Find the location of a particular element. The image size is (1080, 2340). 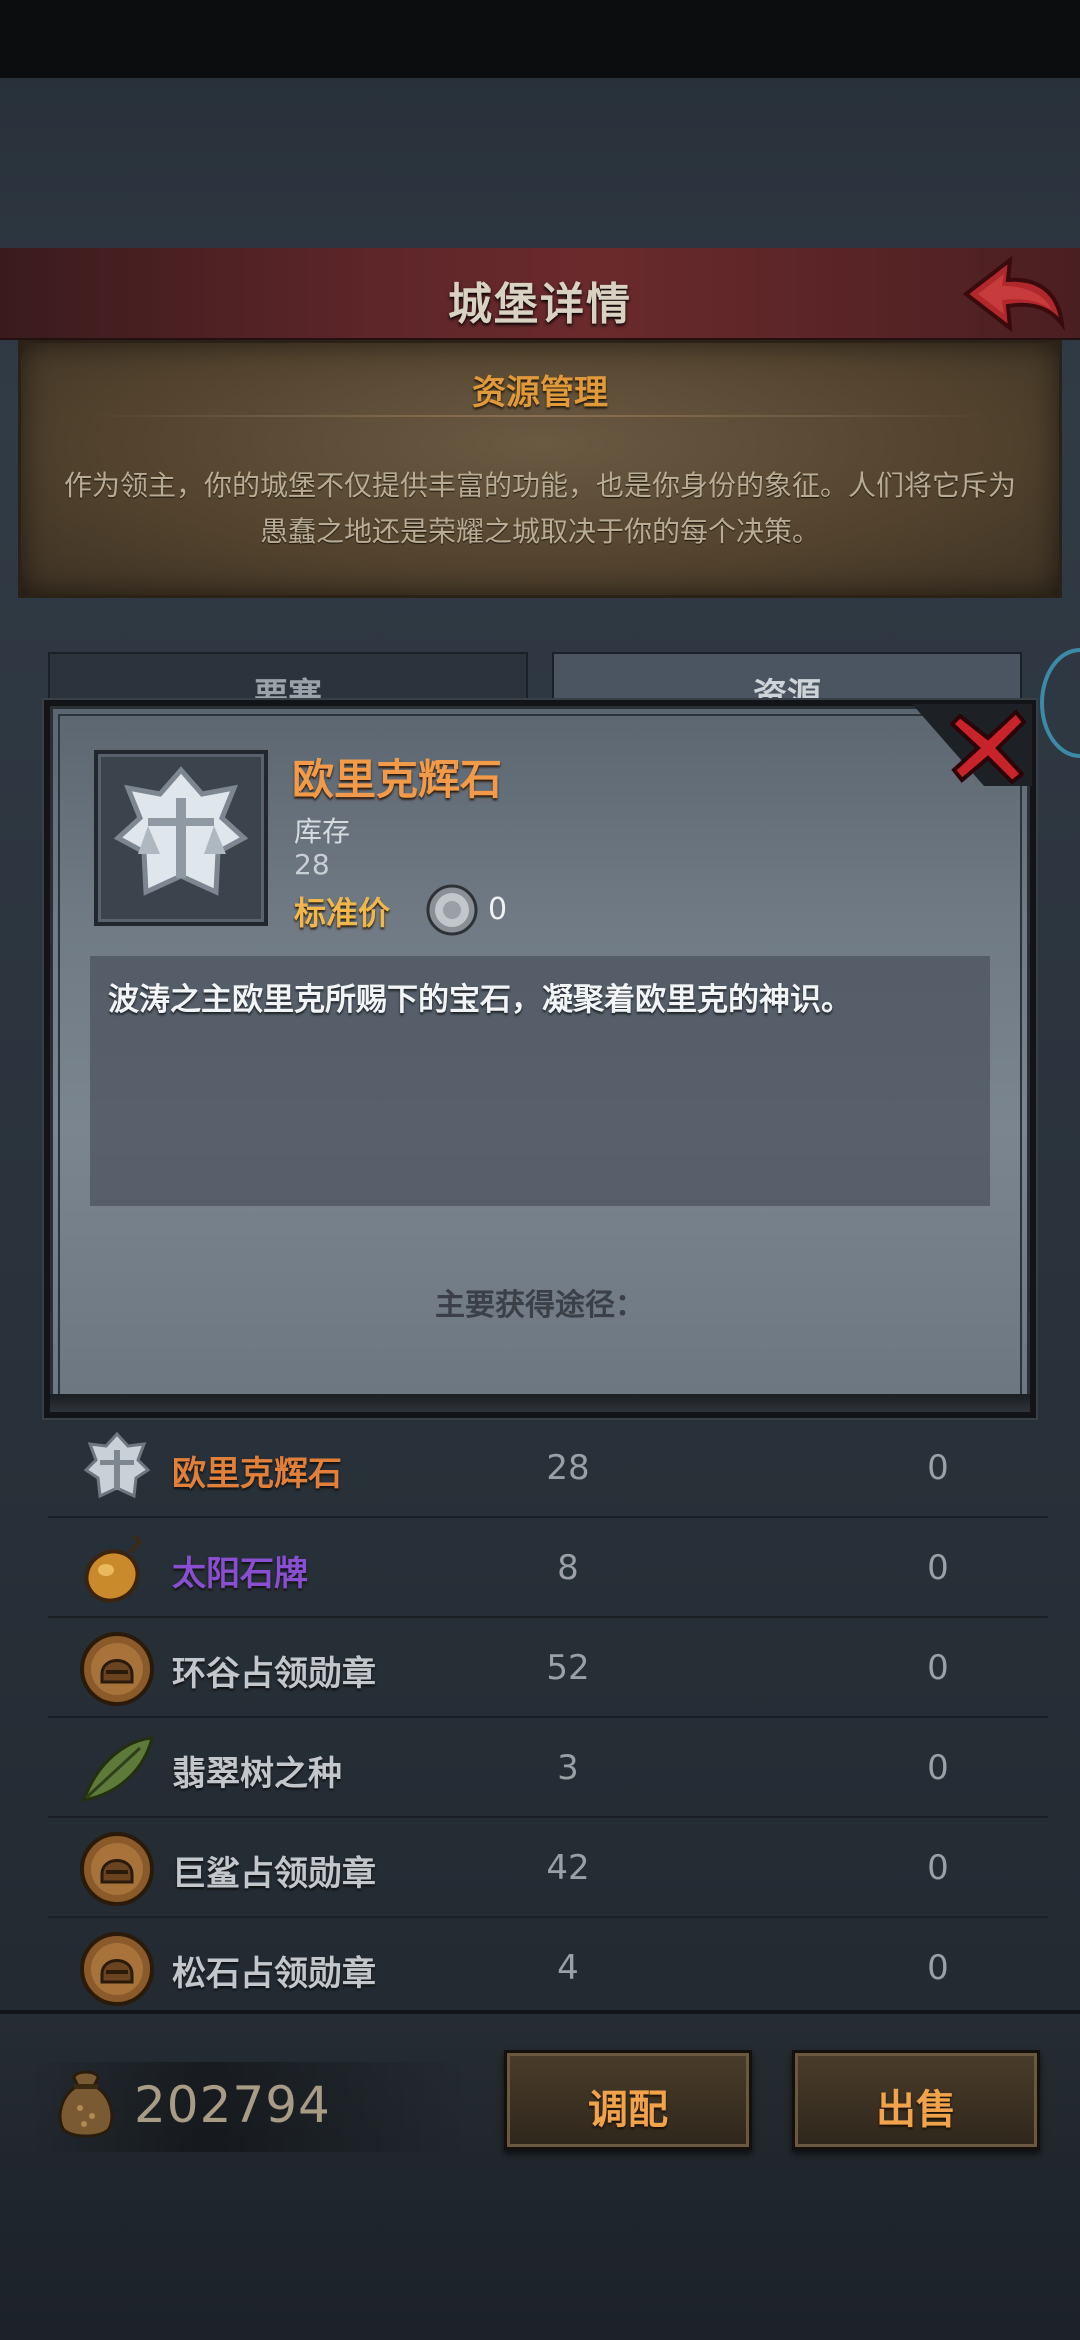

info-panel-title: 资源管理 is located at coordinates (540, 393).